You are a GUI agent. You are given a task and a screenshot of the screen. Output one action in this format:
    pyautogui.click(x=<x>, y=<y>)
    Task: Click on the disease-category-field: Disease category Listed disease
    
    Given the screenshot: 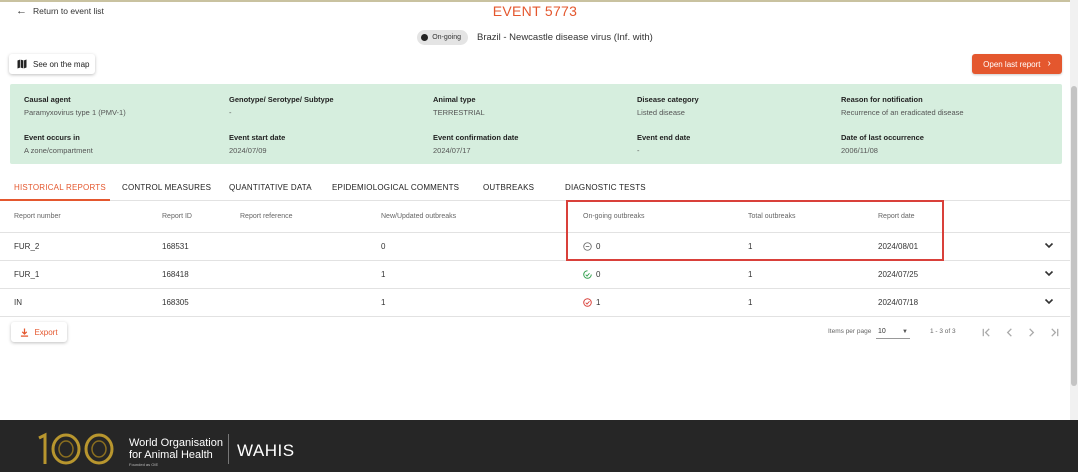 What is the action you would take?
    pyautogui.click(x=732, y=106)
    